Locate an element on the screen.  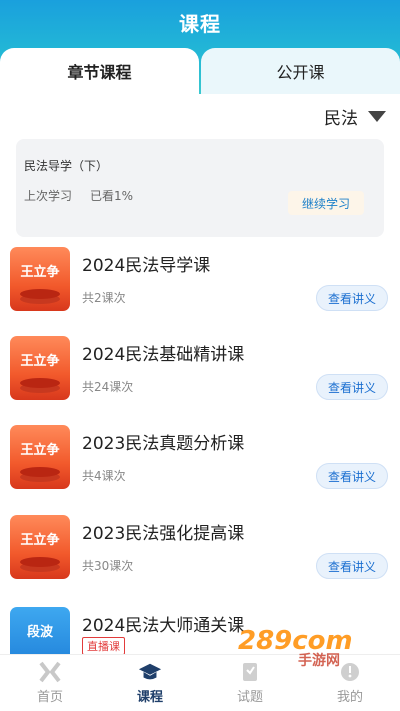
teacher-name: 段波 is located at coordinates (39, 632).